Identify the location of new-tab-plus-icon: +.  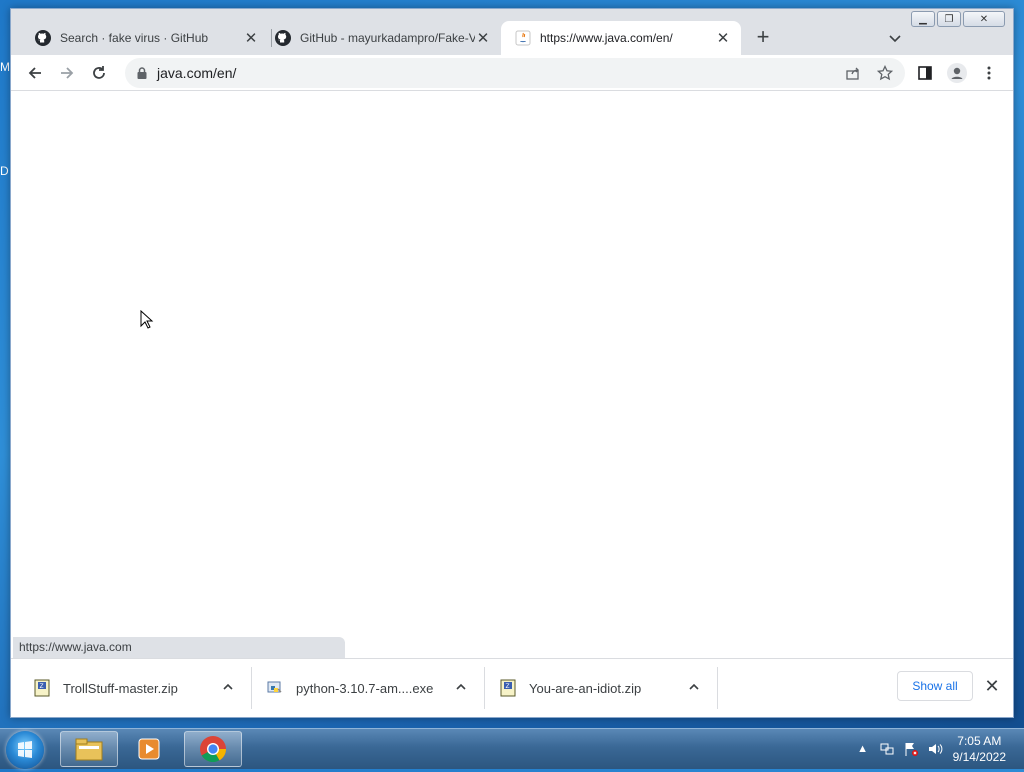
(763, 37).